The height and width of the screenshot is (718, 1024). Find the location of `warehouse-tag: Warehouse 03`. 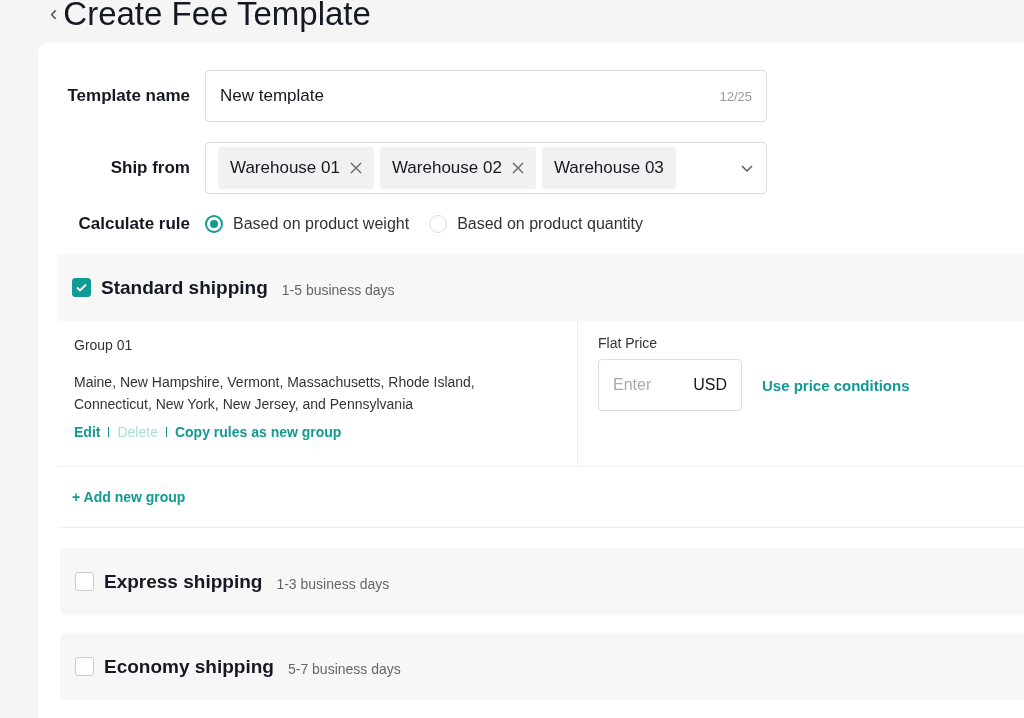

warehouse-tag: Warehouse 03 is located at coordinates (608, 168).